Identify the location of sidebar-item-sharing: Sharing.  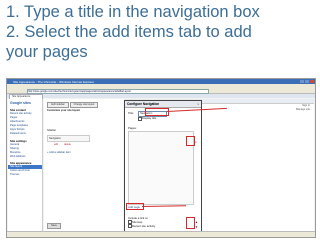
(14, 148).